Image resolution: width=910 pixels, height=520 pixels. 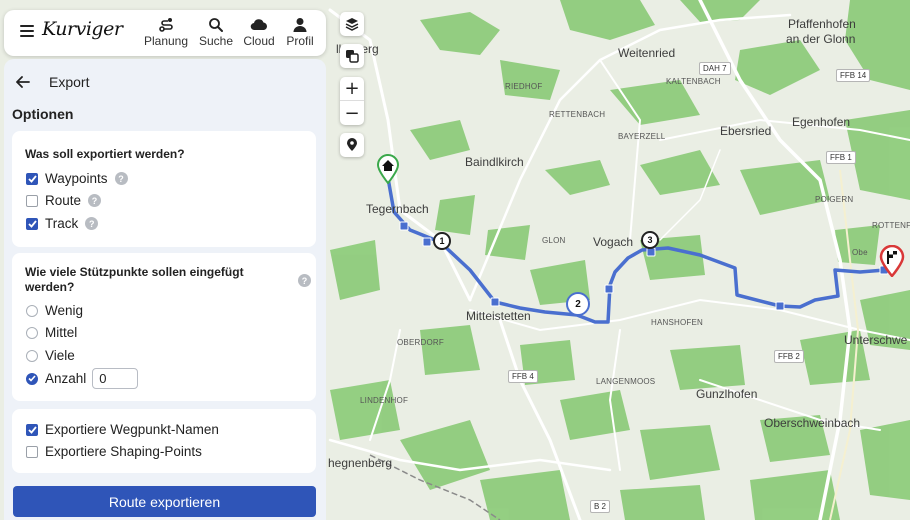 I want to click on nav-search-label: Suche, so click(x=216, y=41).